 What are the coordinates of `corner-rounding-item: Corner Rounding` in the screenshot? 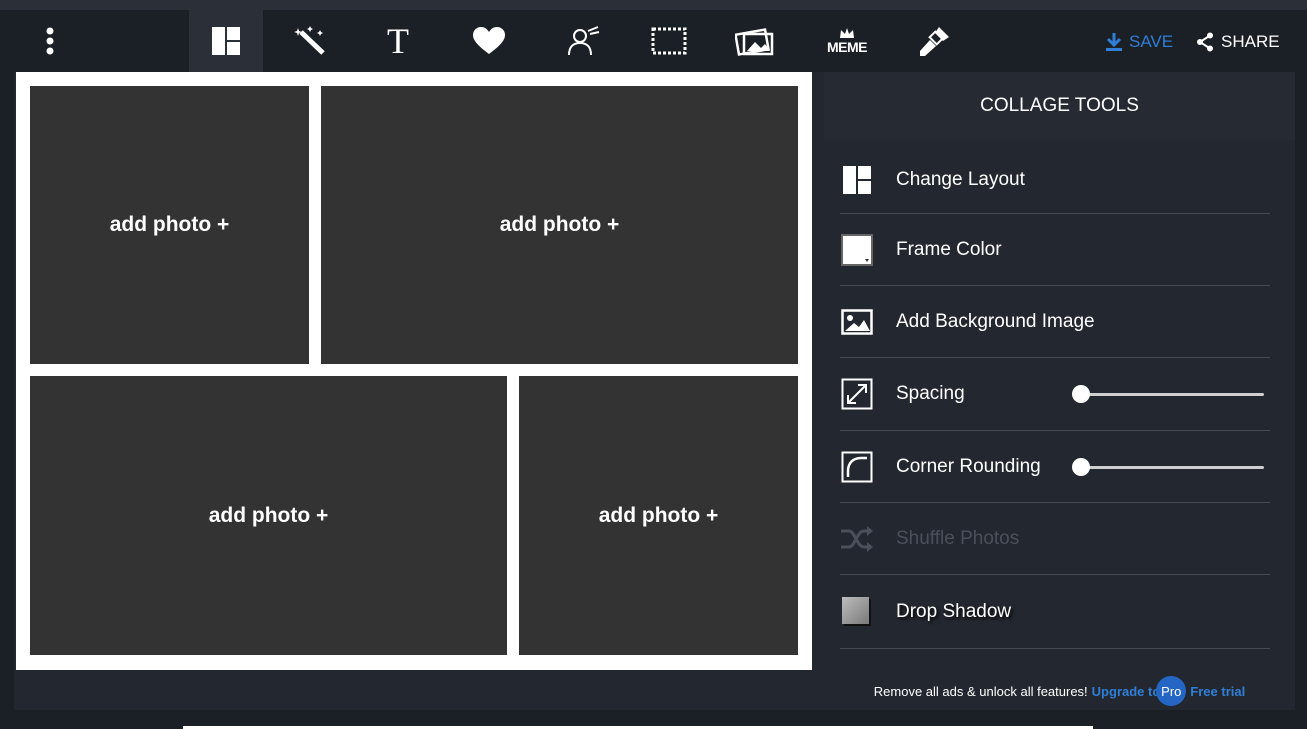 It's located at (1055, 467).